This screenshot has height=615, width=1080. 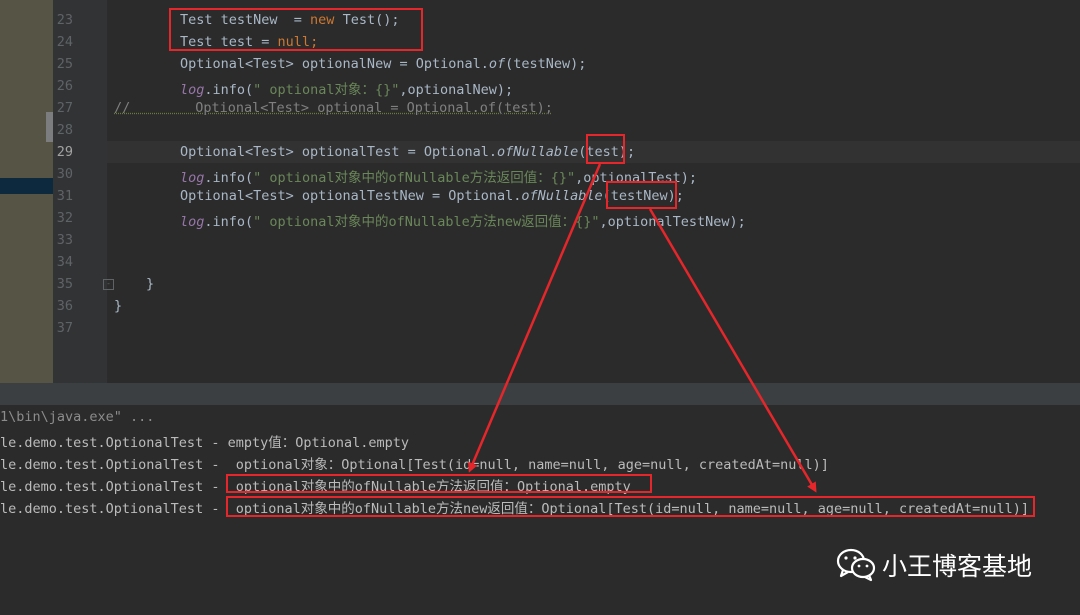 What do you see at coordinates (605, 149) in the screenshot?
I see `annotation-box-test-arg` at bounding box center [605, 149].